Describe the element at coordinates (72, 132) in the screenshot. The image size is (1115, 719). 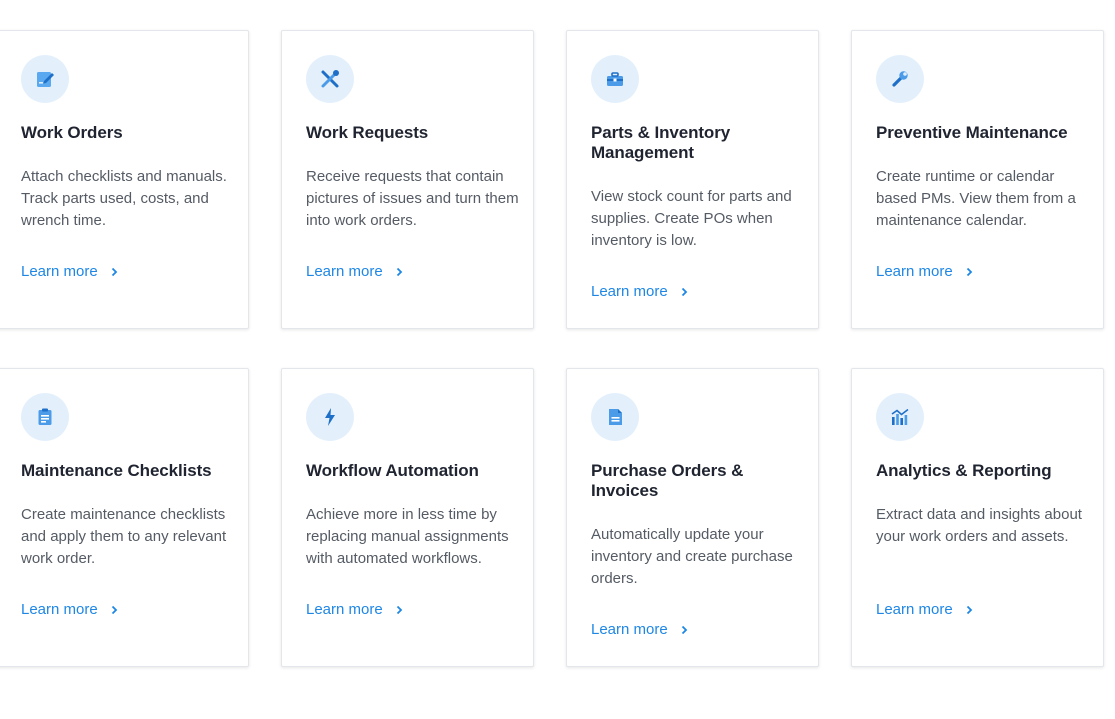
I see `card-title: Work Orders` at that location.